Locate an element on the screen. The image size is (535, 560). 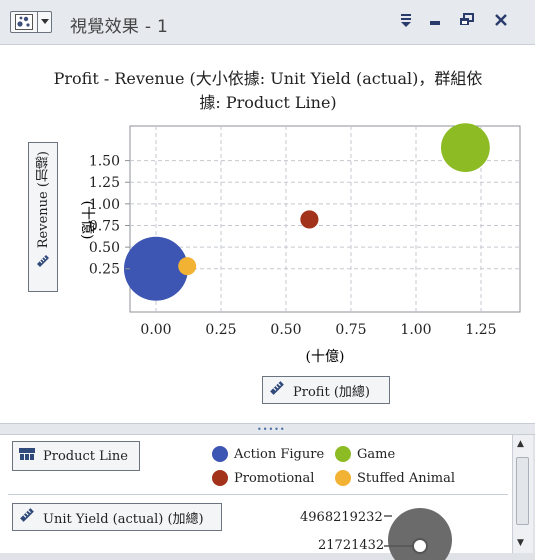
bubble-stuffed-animal is located at coordinates (187, 266).